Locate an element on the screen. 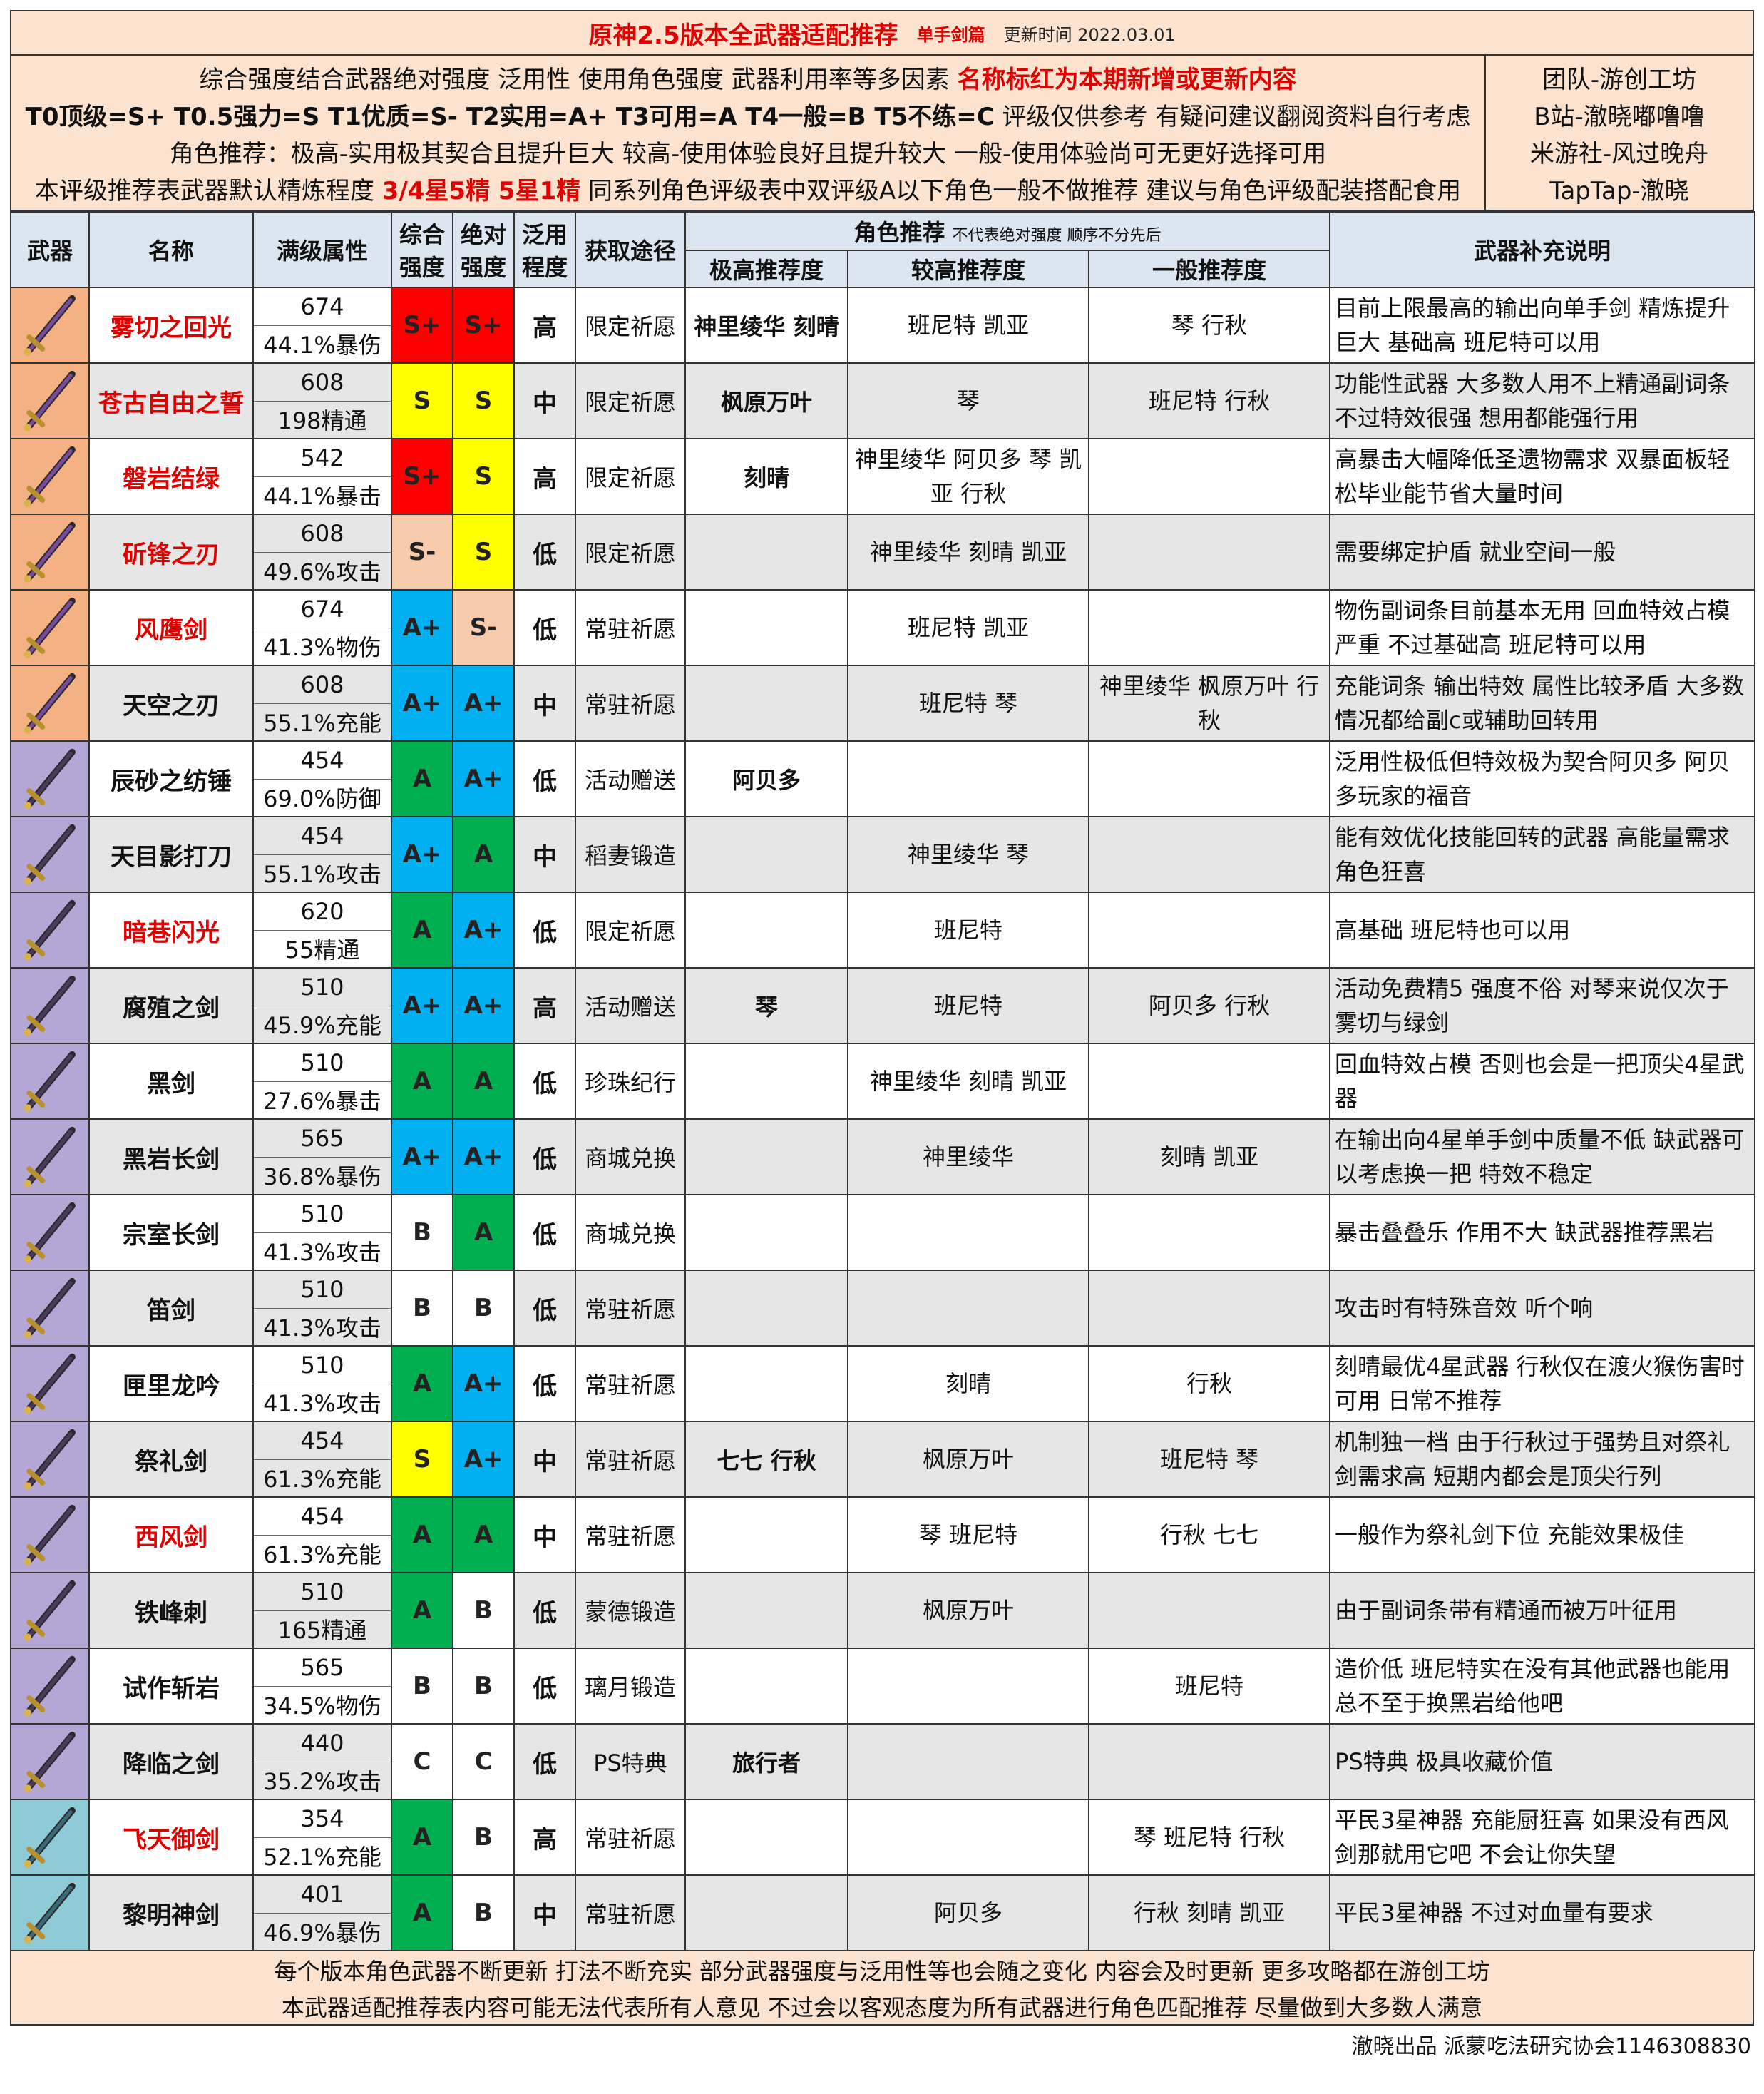  weapon-atk: 542 is located at coordinates (322, 457).